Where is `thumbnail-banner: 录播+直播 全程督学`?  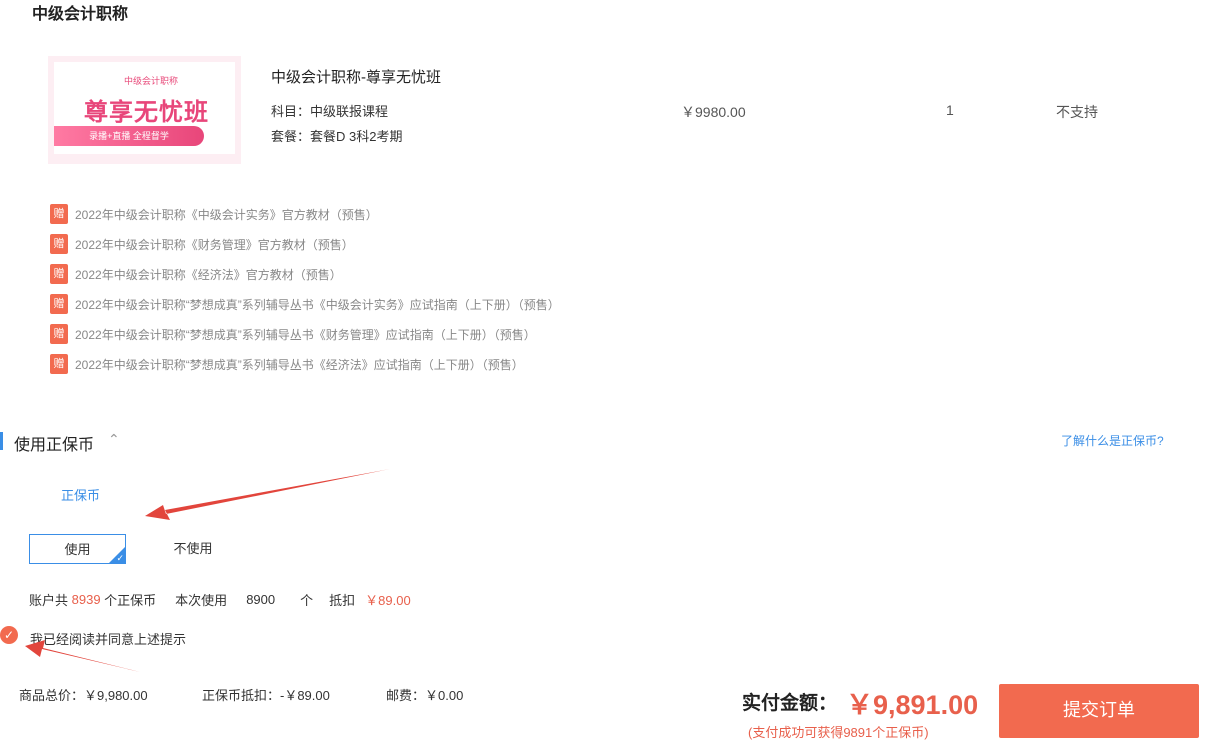 thumbnail-banner: 录播+直播 全程督学 is located at coordinates (129, 136).